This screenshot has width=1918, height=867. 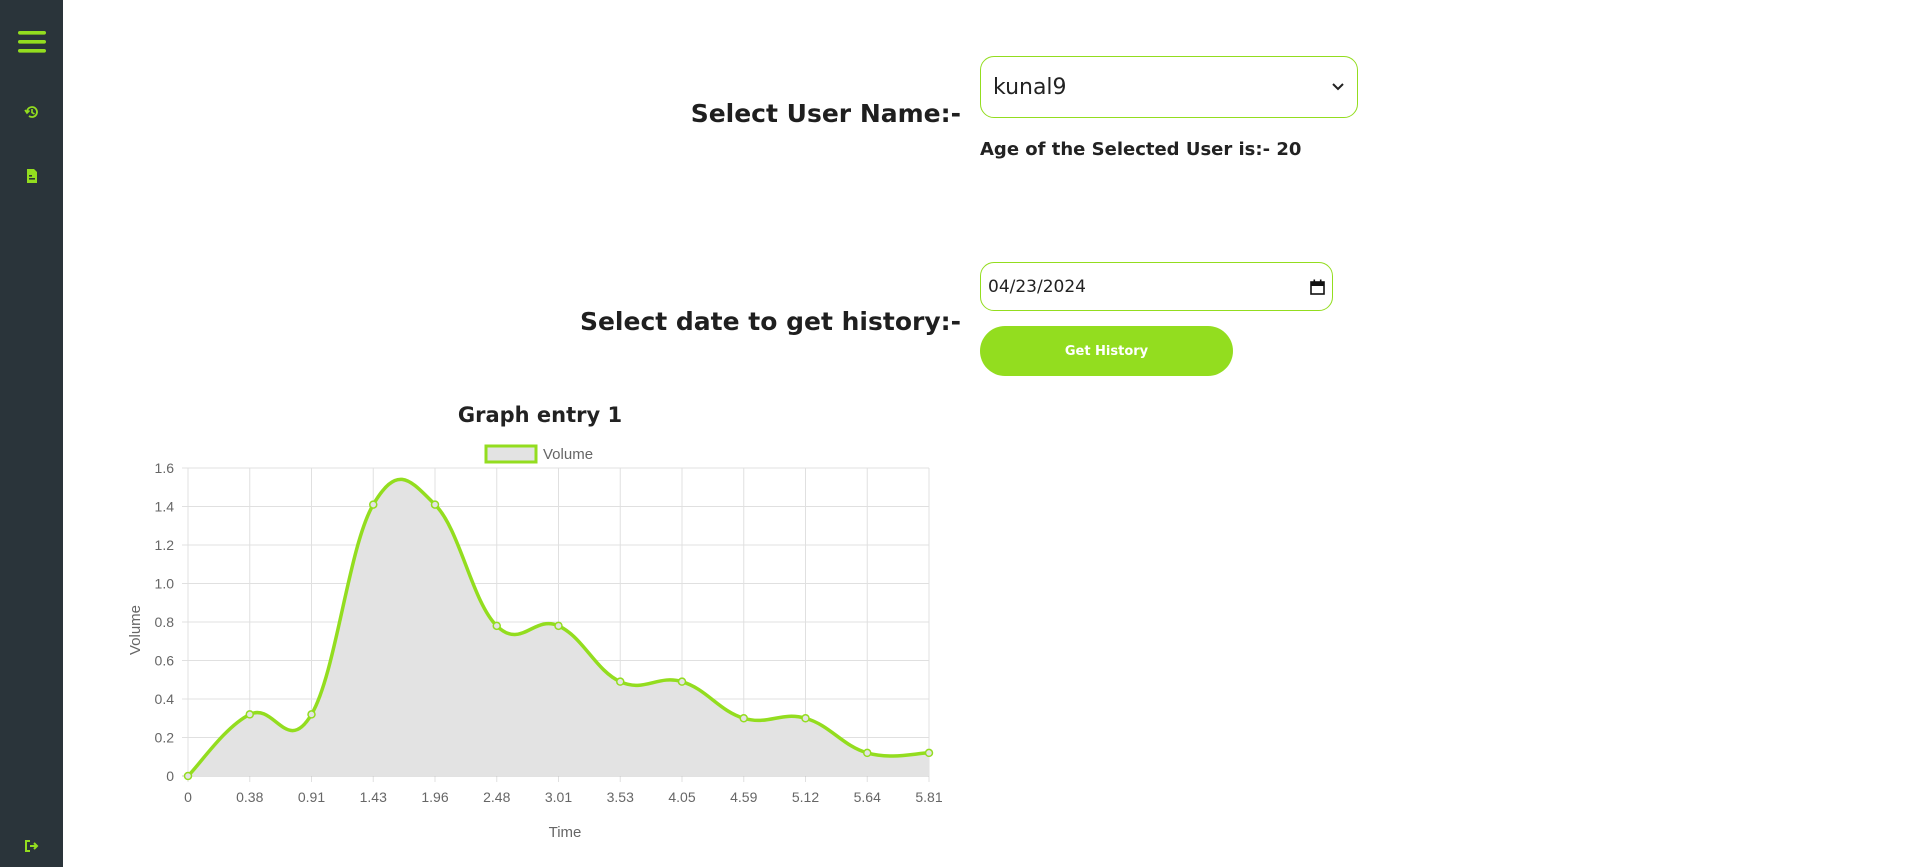 I want to click on y-tick-label: 1.2, so click(x=165, y=545).